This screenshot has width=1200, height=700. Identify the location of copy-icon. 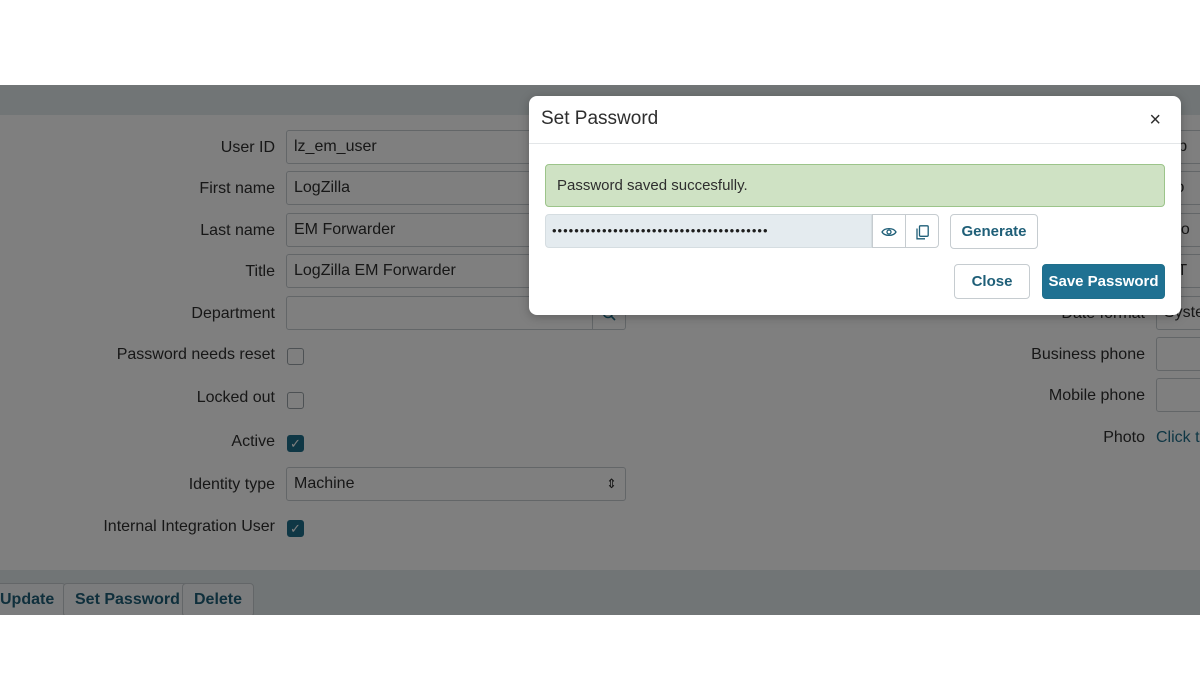
(922, 232).